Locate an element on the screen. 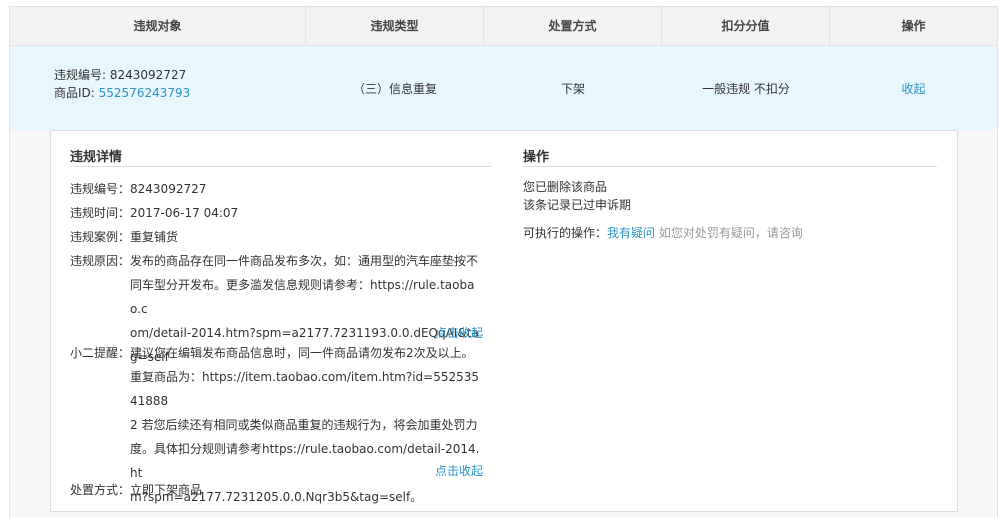 The height and width of the screenshot is (517, 1001). detail-case-value: 重复铺货 is located at coordinates (154, 237).